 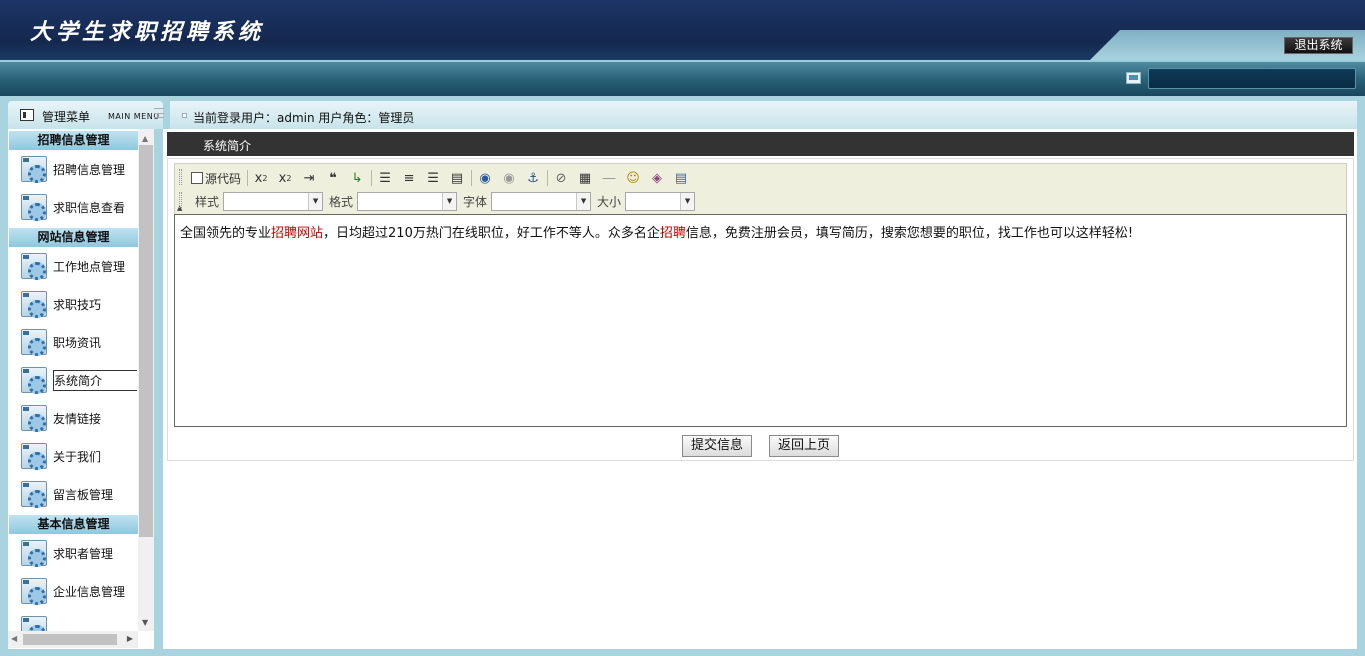 I want to click on page-break-icon: ▤, so click(x=681, y=178).